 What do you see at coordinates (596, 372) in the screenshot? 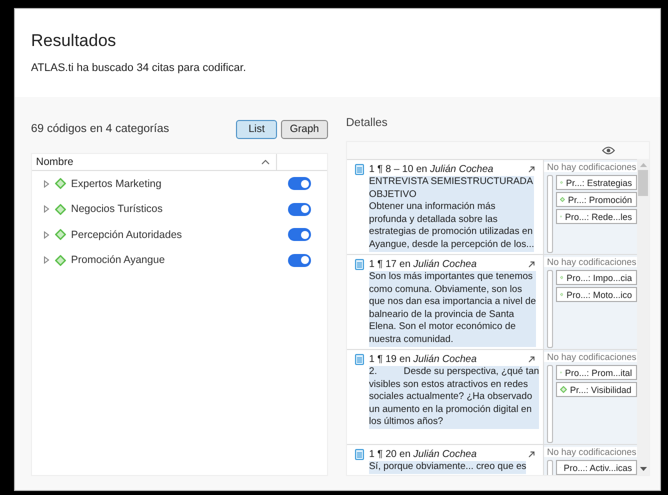
I see `code-tag: Pro...: Prom...ital` at bounding box center [596, 372].